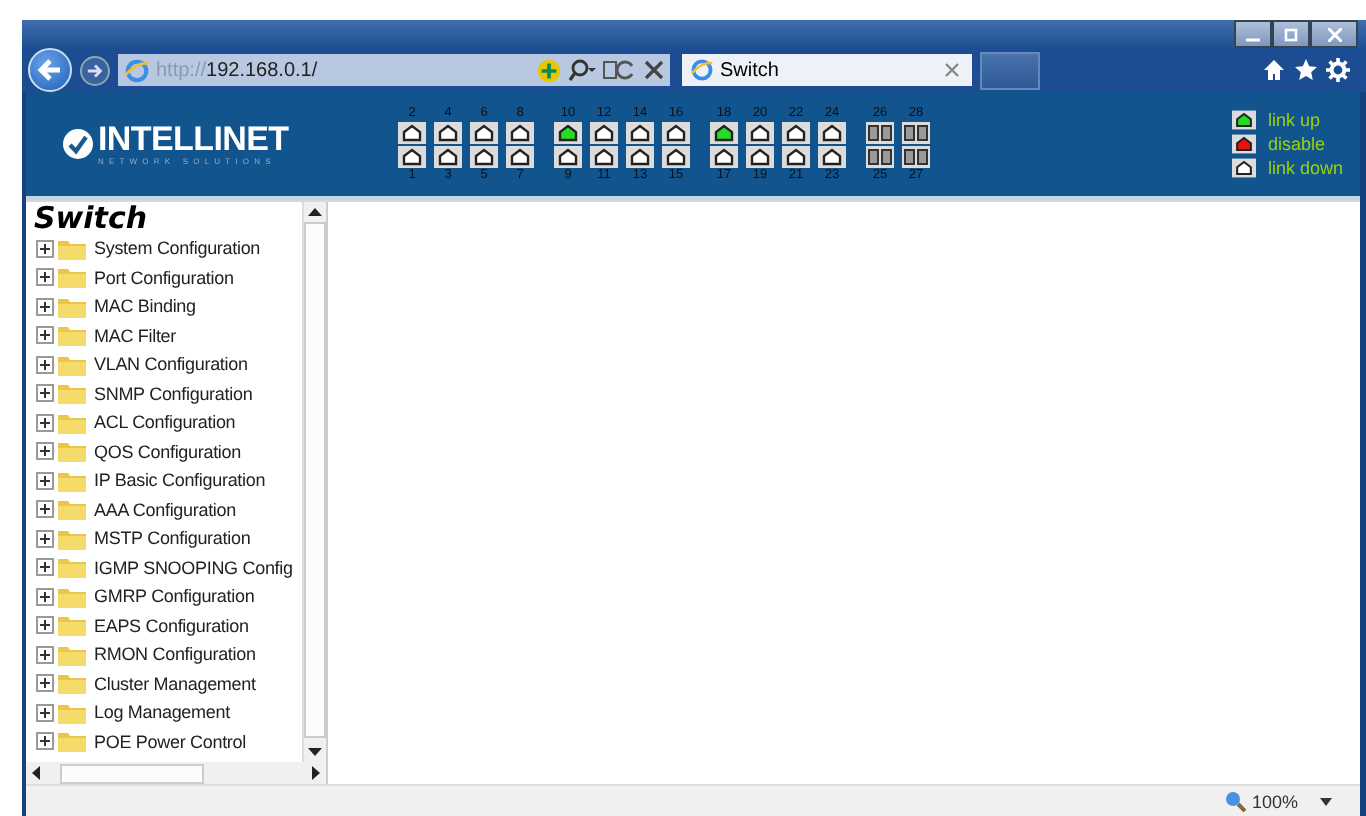 This screenshot has height=816, width=1366. I want to click on port-status-icon, so click(1244, 168).